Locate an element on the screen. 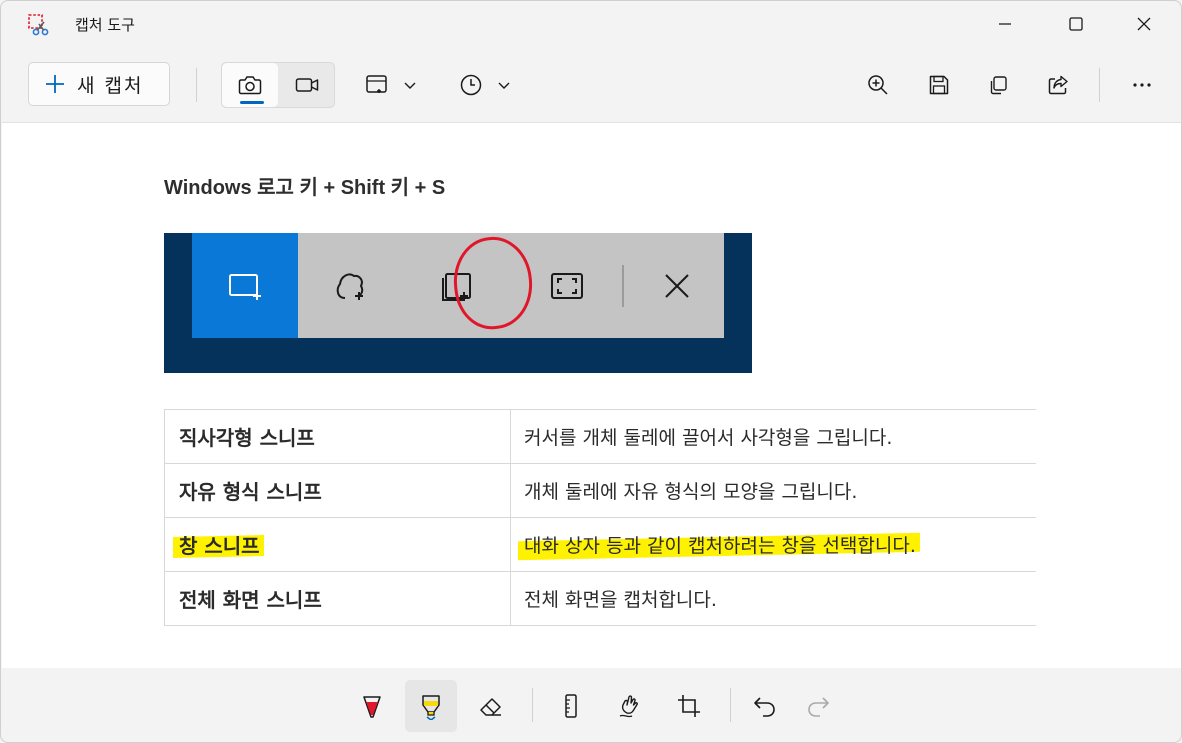  ballpoint-pen-icon is located at coordinates (372, 707).